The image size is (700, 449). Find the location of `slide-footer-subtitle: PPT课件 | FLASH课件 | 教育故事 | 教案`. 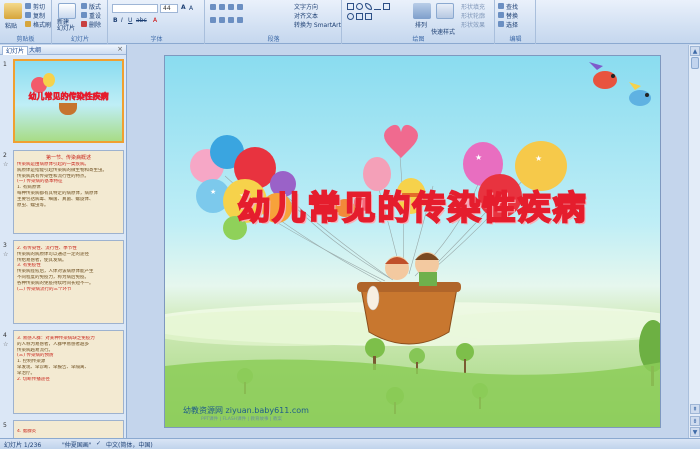

slide-footer-subtitle: PPT课件 | FLASH课件 | 教育故事 | 教案 is located at coordinates (241, 419).